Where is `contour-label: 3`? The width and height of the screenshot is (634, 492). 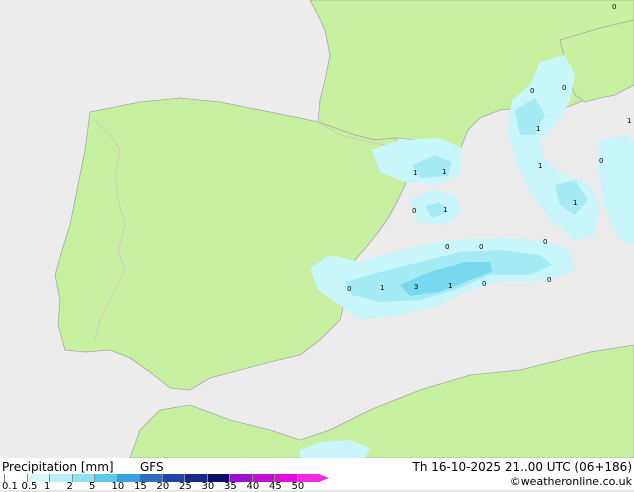 contour-label: 3 is located at coordinates (416, 287).